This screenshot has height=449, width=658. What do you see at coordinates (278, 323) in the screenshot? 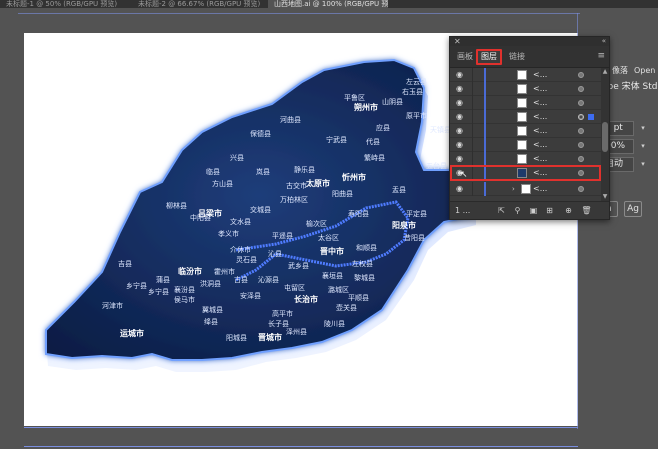
I see `map-label: 长子县` at bounding box center [278, 323].